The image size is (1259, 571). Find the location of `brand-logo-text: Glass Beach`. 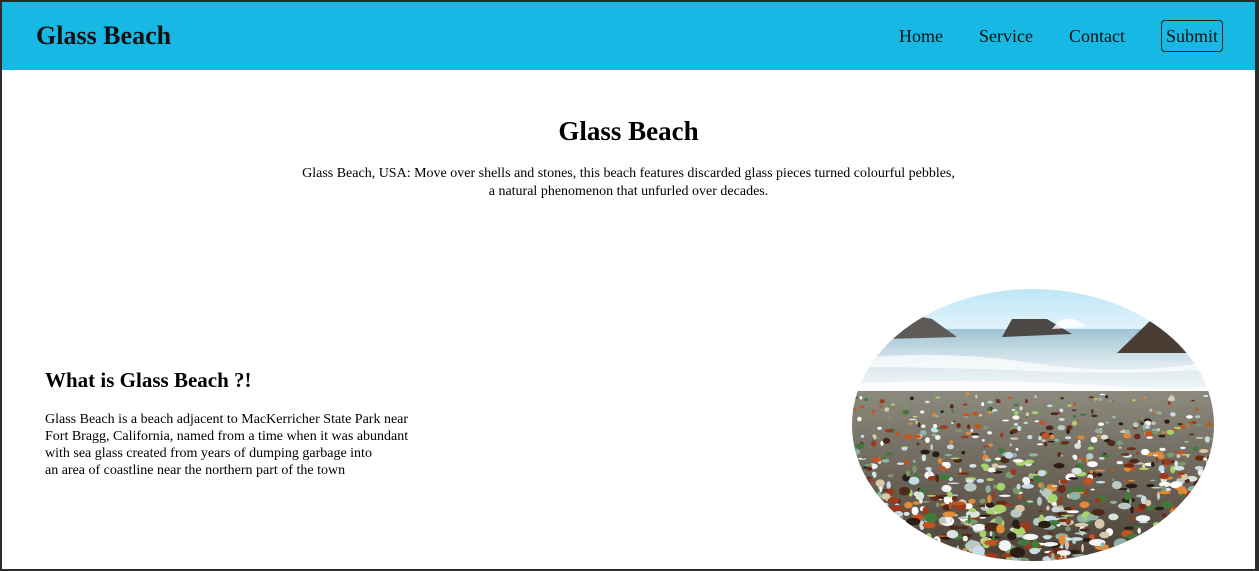

brand-logo-text: Glass Beach is located at coordinates (103, 36).